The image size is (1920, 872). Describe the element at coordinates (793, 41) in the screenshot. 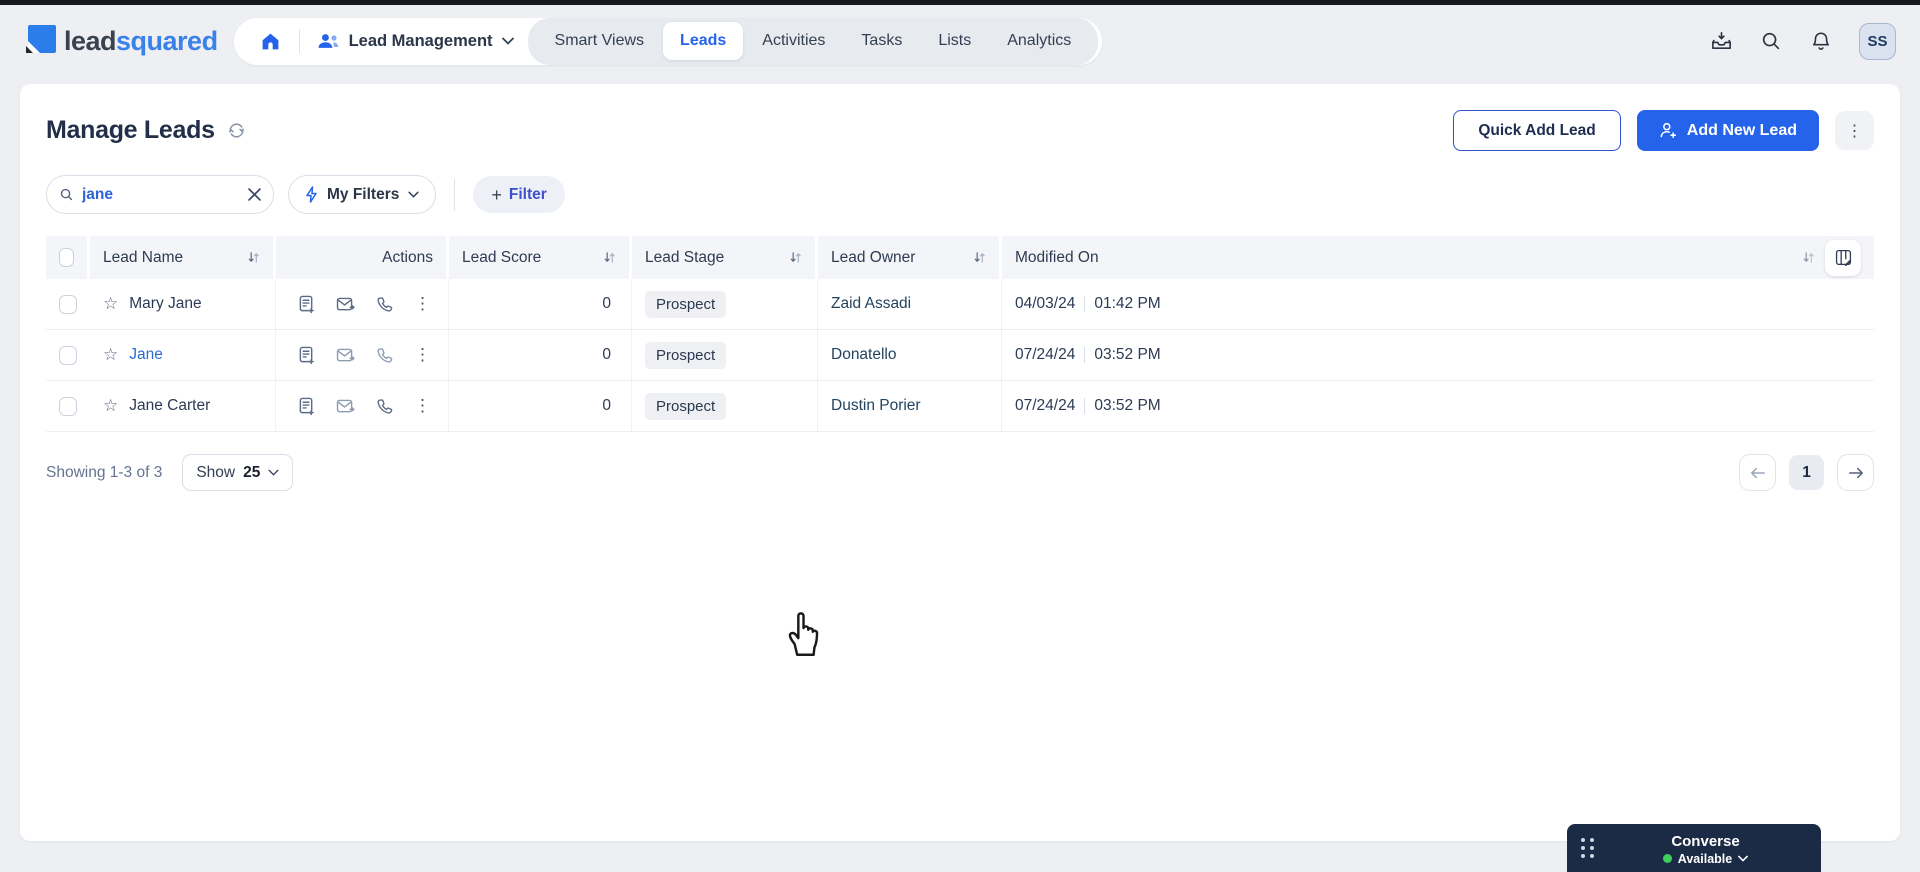

I see `tab-activities: Activities` at that location.